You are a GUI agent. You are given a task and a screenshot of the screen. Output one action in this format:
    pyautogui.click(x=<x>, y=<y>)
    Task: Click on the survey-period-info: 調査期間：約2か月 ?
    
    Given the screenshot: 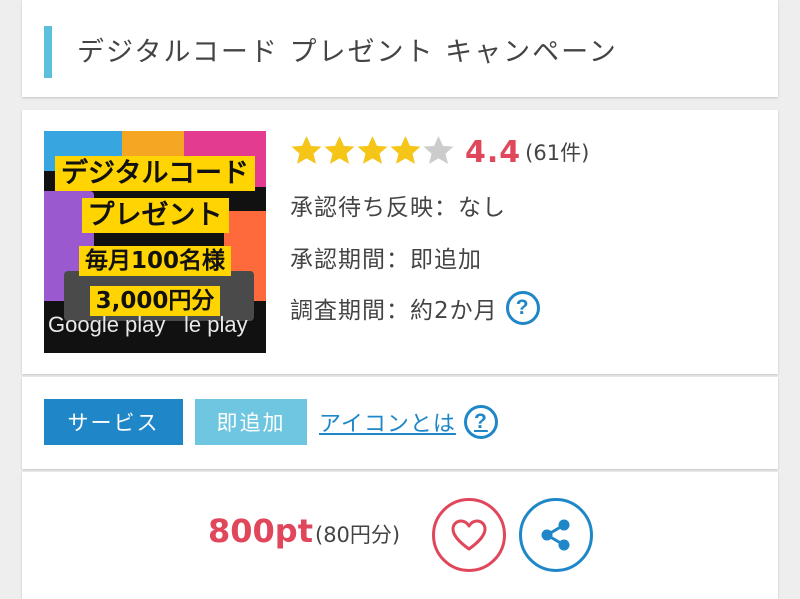 What is the action you would take?
    pyautogui.click(x=415, y=308)
    